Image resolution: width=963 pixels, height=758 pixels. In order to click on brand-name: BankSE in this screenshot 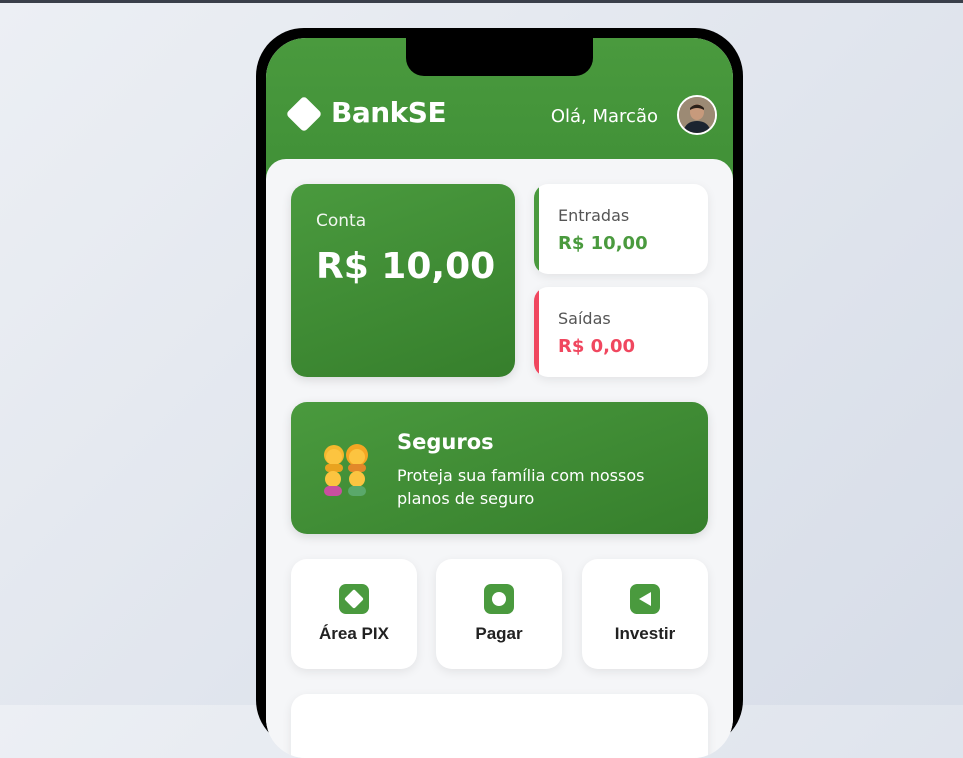, I will do `click(389, 112)`.